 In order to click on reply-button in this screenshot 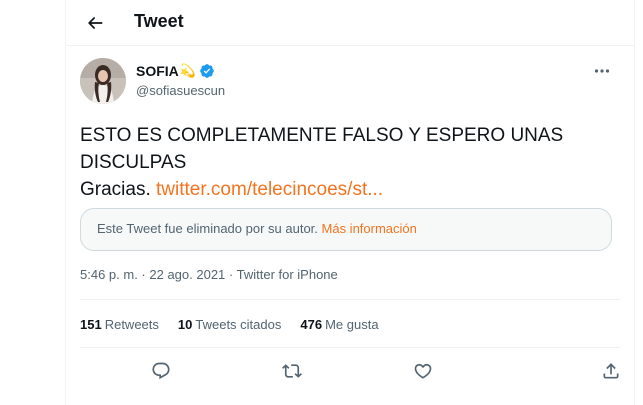, I will do `click(161, 371)`.